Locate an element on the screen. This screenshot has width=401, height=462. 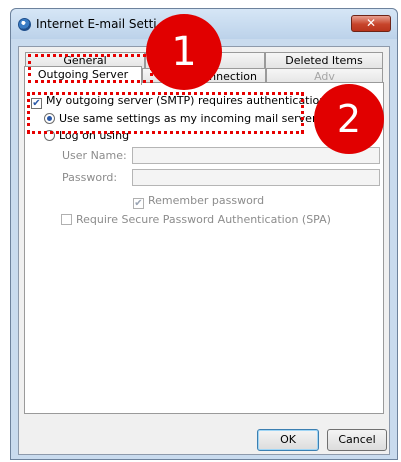
outgoing-server-tab-highlight is located at coordinates (90, 68).